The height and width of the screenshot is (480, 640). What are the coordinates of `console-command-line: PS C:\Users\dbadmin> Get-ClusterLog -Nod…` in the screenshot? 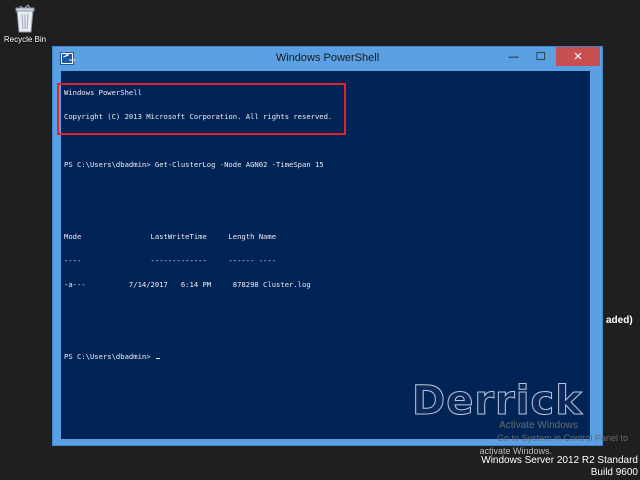 It's located at (194, 164).